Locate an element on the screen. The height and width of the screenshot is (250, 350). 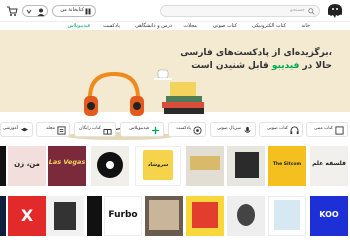
category-text-book: کتاب متنی is located at coordinates (327, 129).